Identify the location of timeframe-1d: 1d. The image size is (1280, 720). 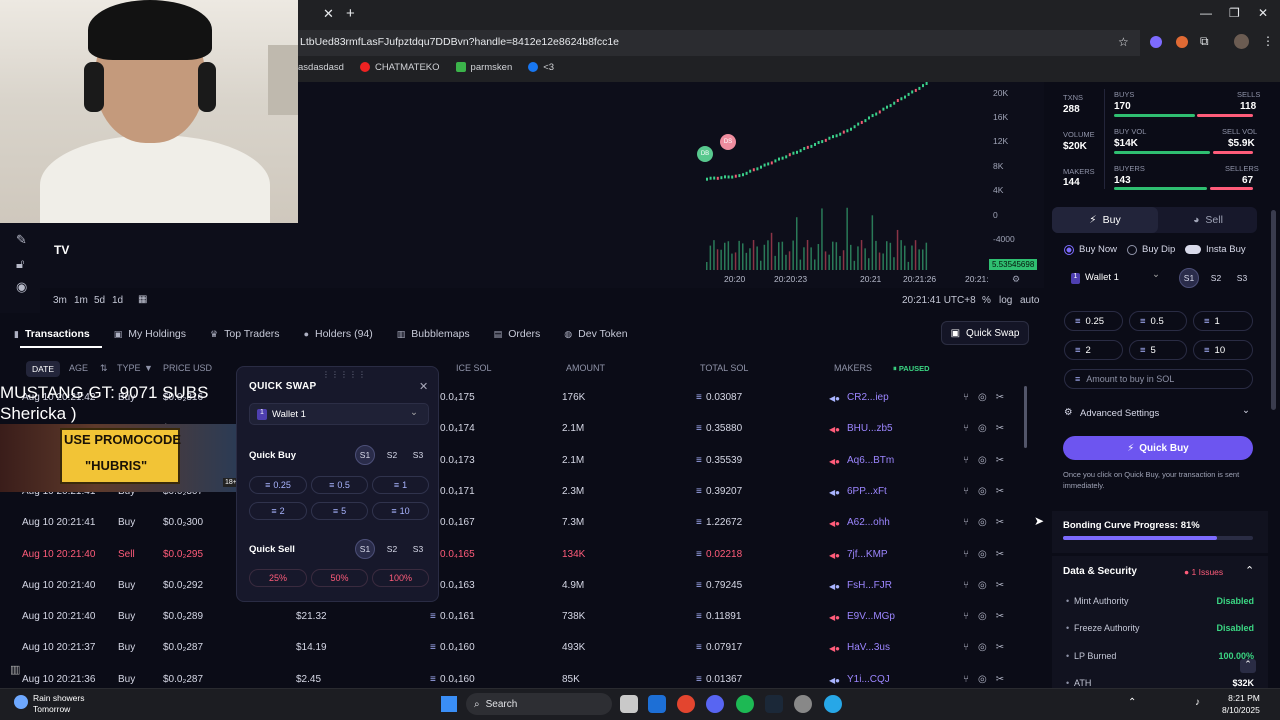
(117, 300).